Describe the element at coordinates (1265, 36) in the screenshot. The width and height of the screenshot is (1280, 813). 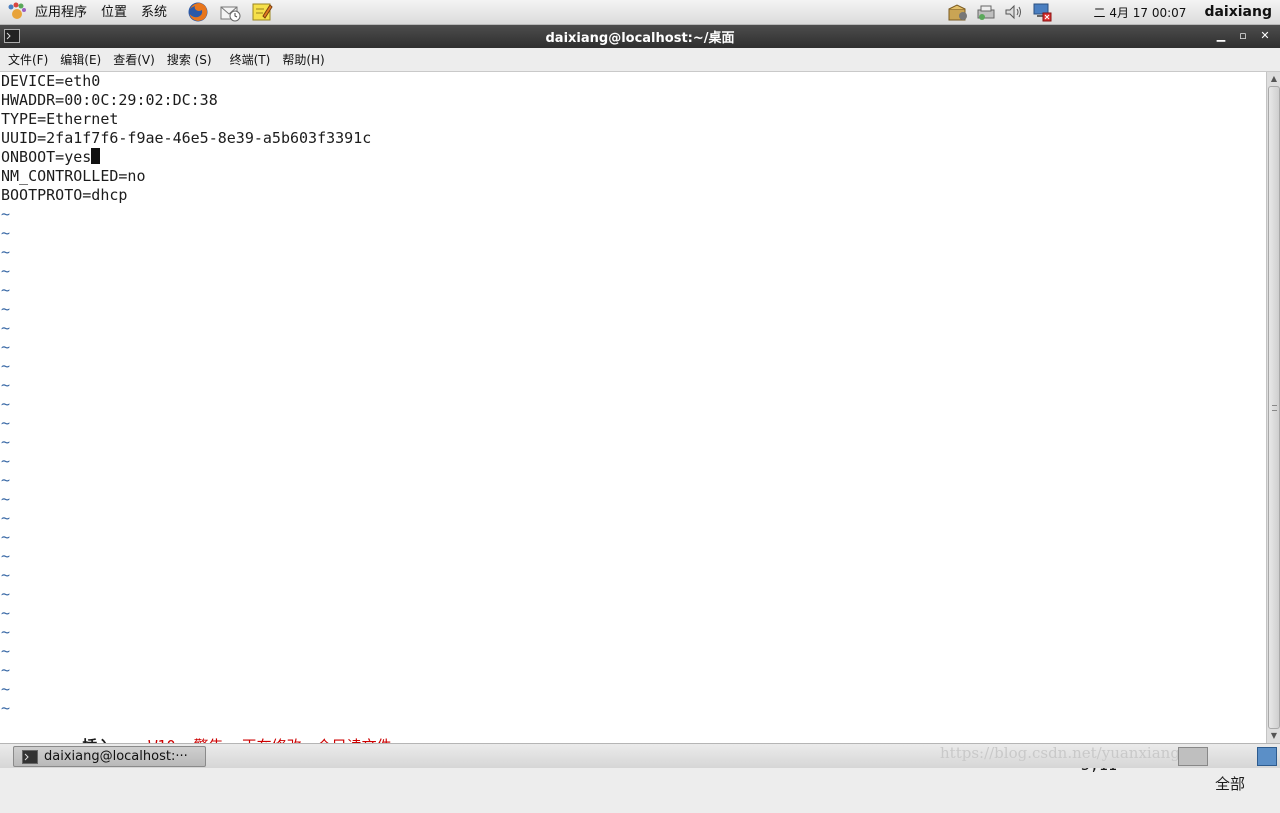
I see `close-icon: ✕` at that location.